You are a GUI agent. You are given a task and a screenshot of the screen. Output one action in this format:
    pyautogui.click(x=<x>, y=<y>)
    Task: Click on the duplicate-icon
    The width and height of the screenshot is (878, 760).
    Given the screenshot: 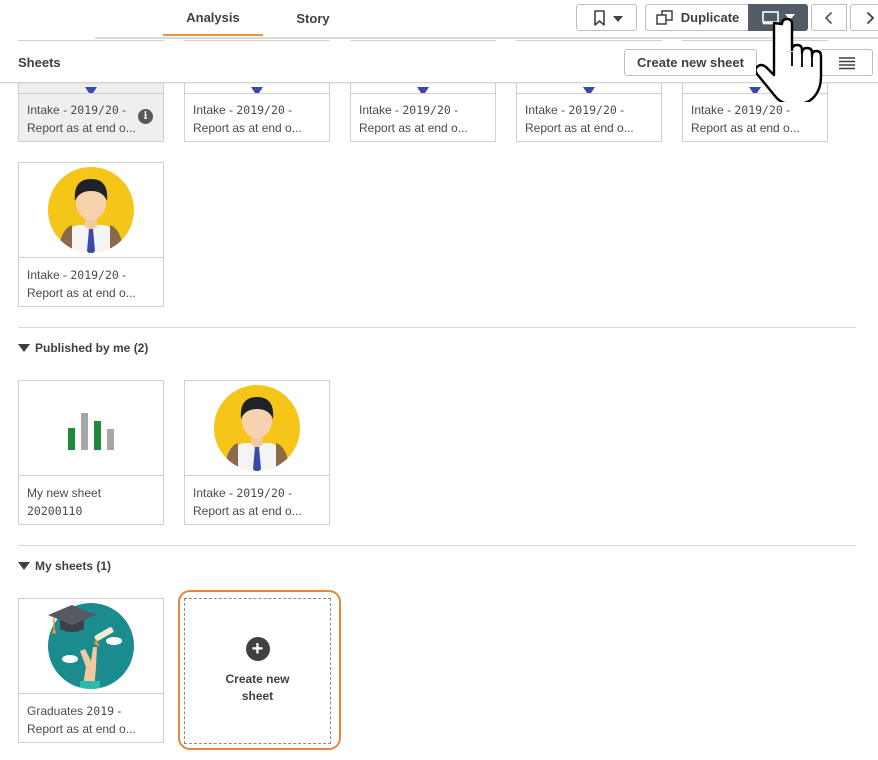 What is the action you would take?
    pyautogui.click(x=664, y=17)
    